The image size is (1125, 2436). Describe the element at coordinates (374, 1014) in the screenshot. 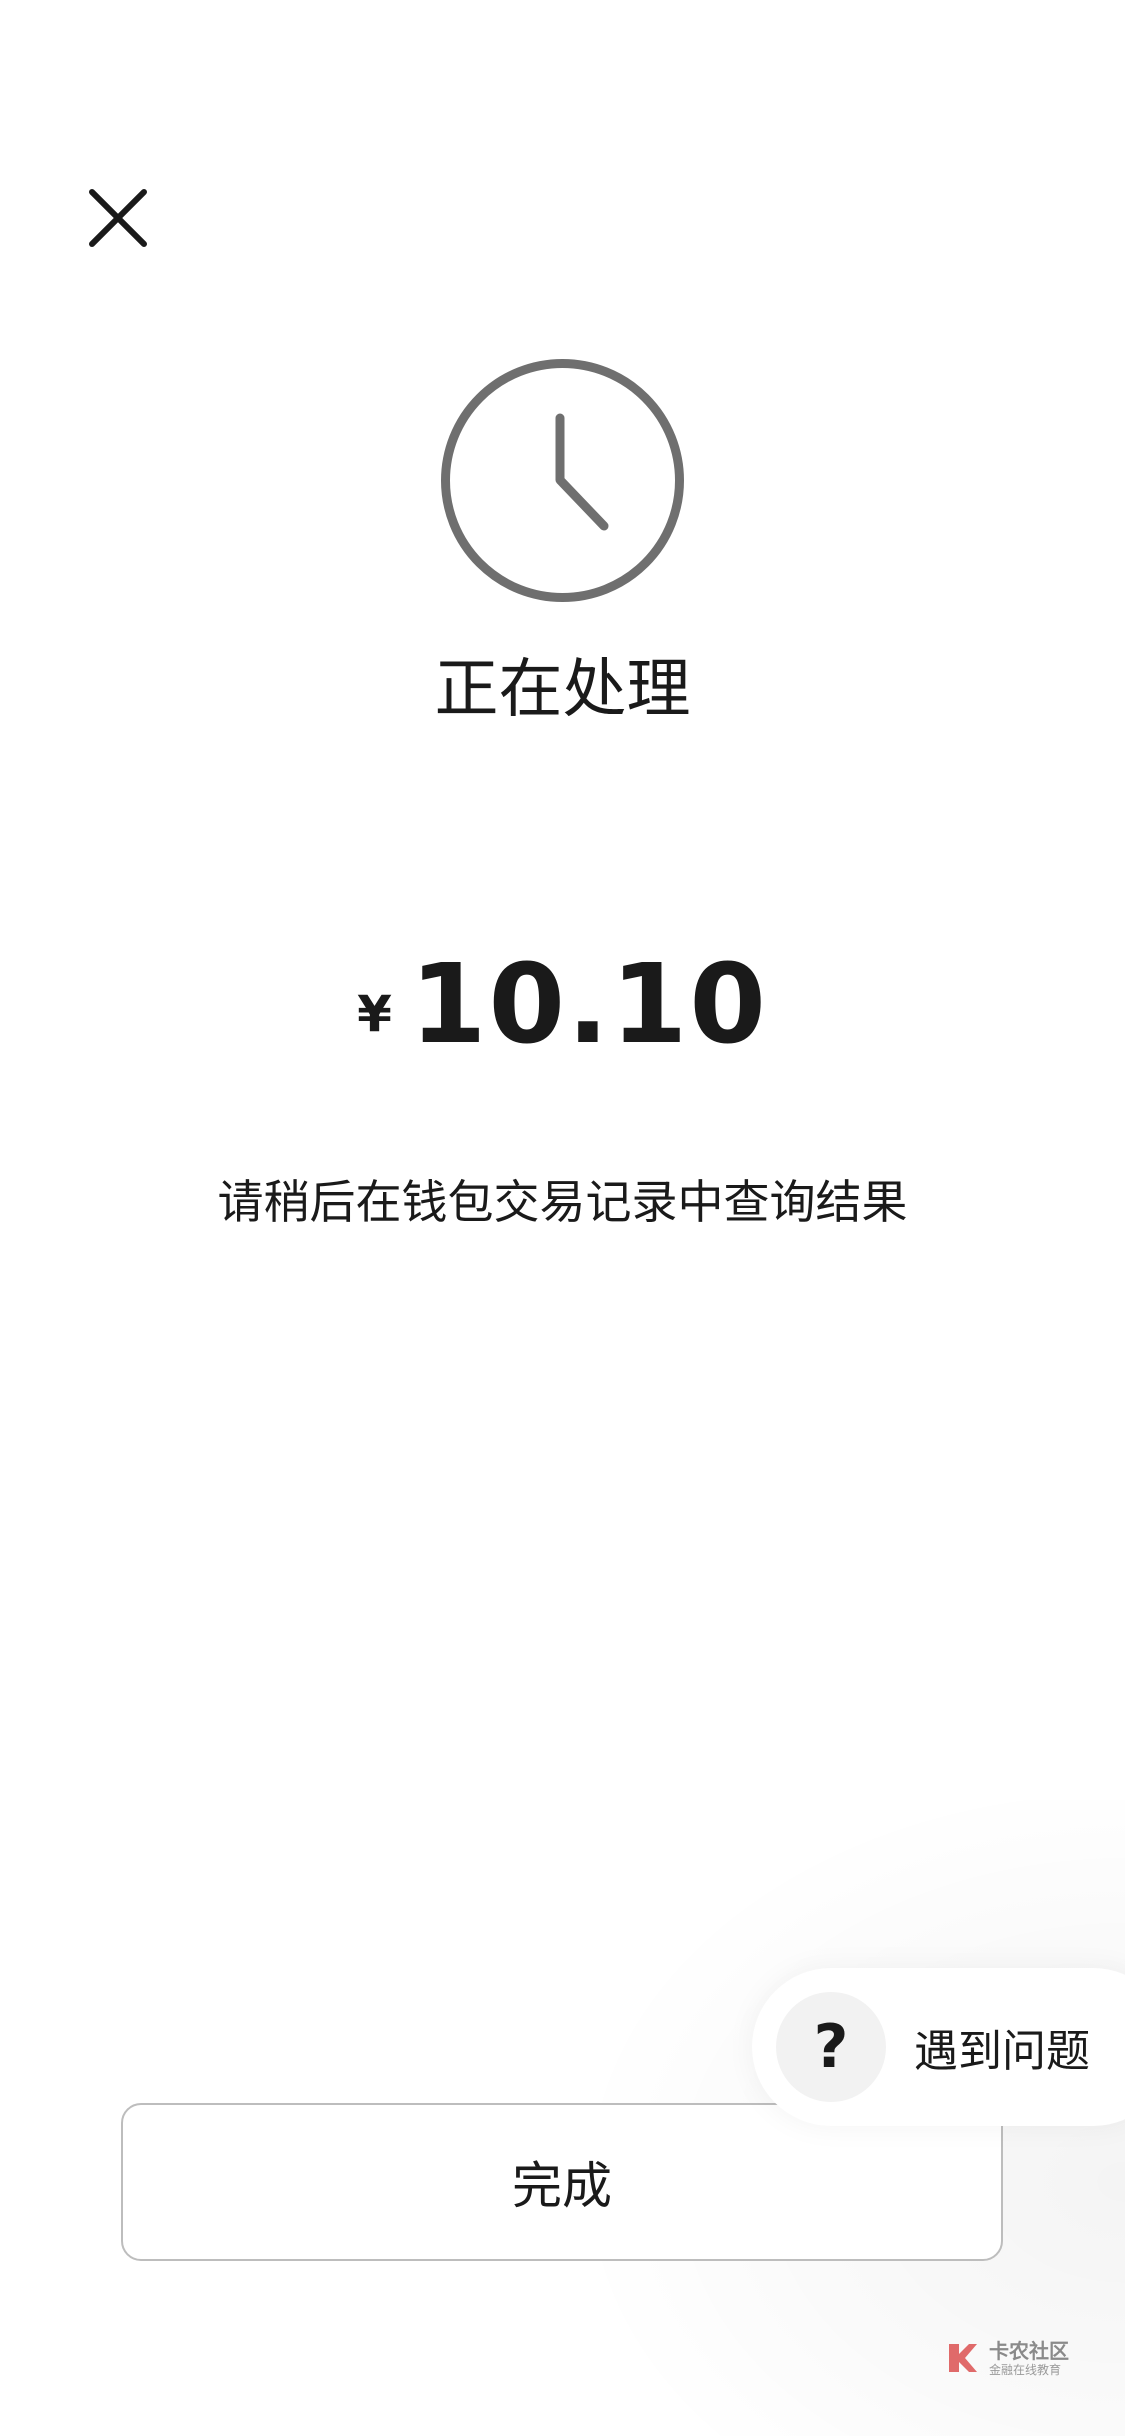

I see `currency-symbol: ¥` at that location.